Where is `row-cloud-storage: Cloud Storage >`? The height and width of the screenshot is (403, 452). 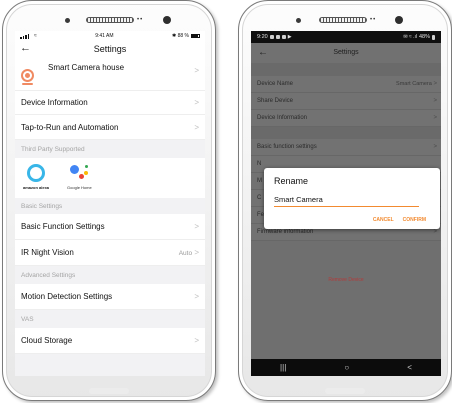
row-cloud-storage: Cloud Storage > is located at coordinates (110, 341).